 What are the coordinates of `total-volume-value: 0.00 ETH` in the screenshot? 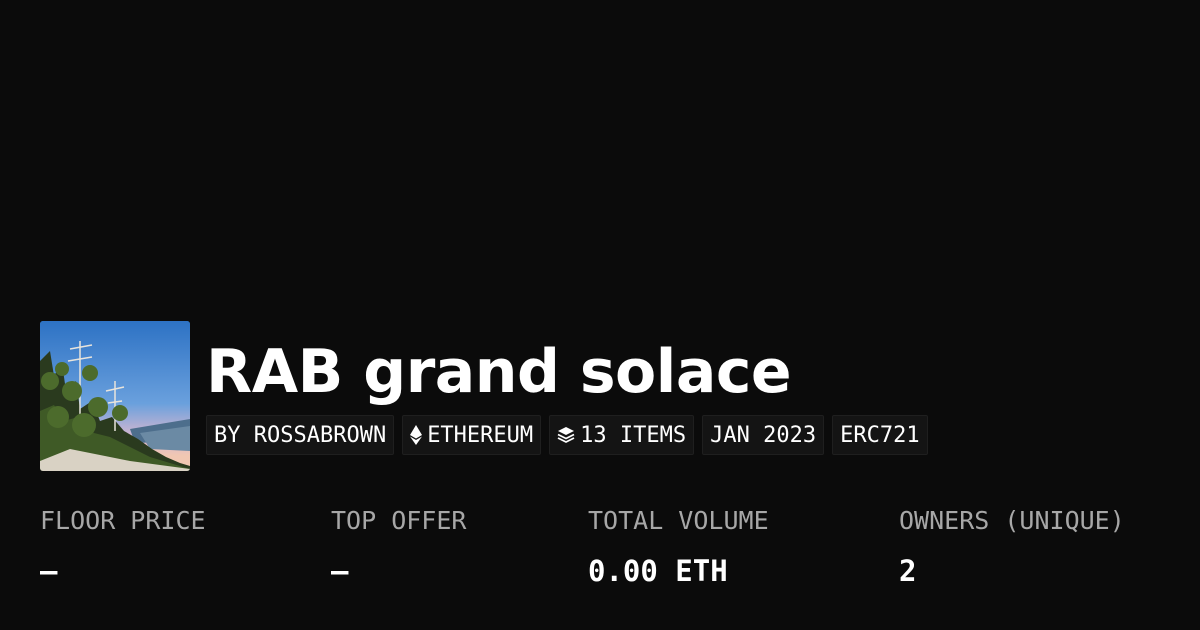 It's located at (658, 571).